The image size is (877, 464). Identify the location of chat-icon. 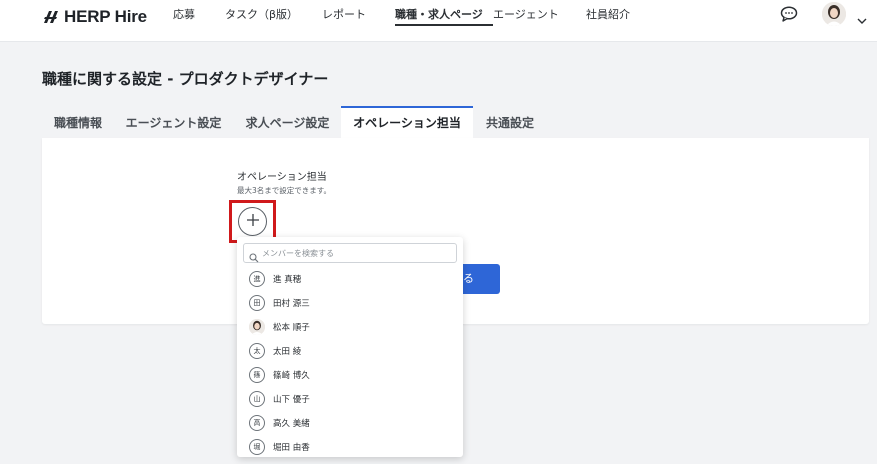
(789, 14).